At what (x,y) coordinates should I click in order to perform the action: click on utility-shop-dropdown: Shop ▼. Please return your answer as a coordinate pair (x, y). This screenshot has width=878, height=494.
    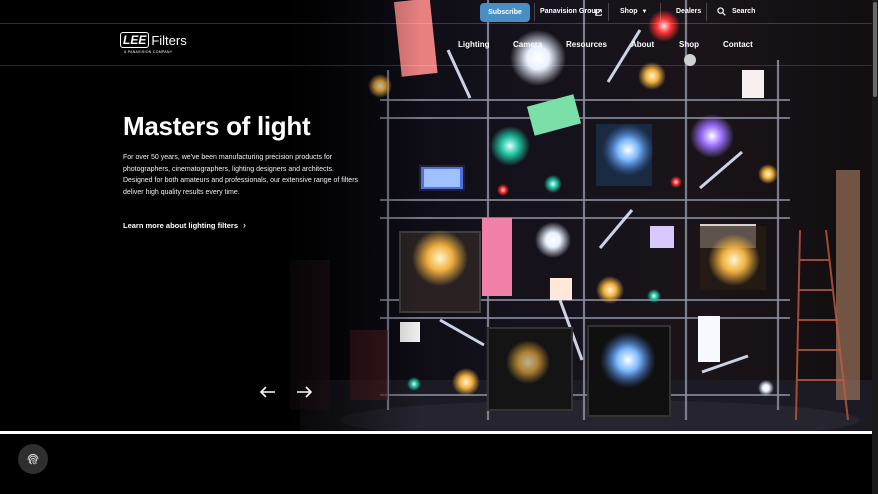
    Looking at the image, I should click on (633, 11).